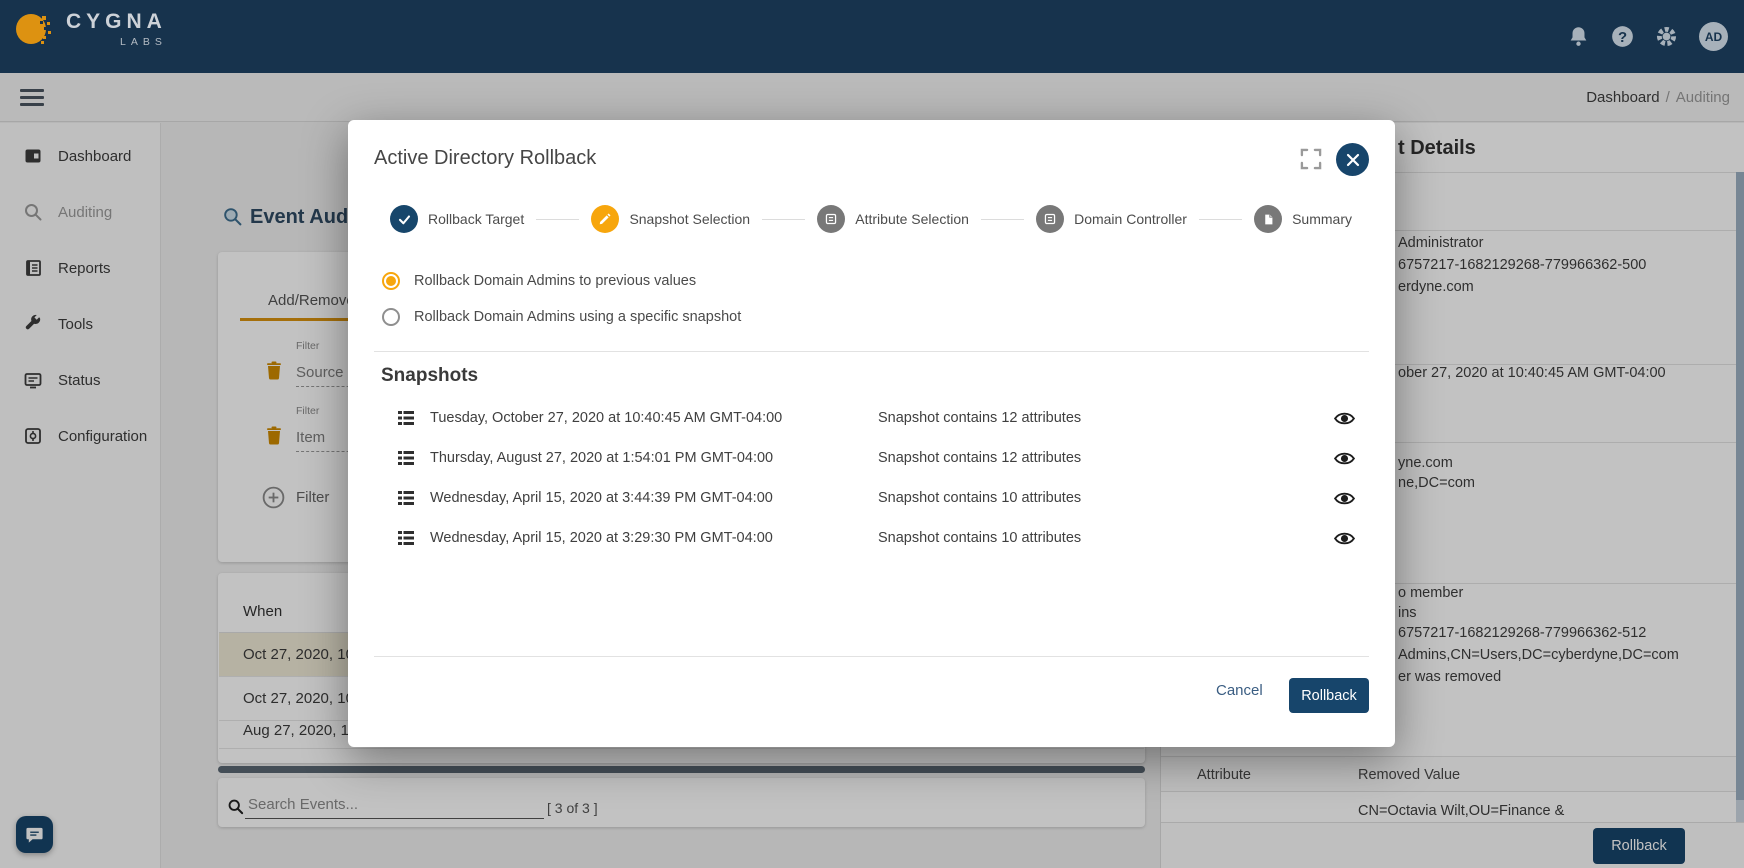 This screenshot has width=1744, height=868. I want to click on expand-icon, so click(1311, 159).